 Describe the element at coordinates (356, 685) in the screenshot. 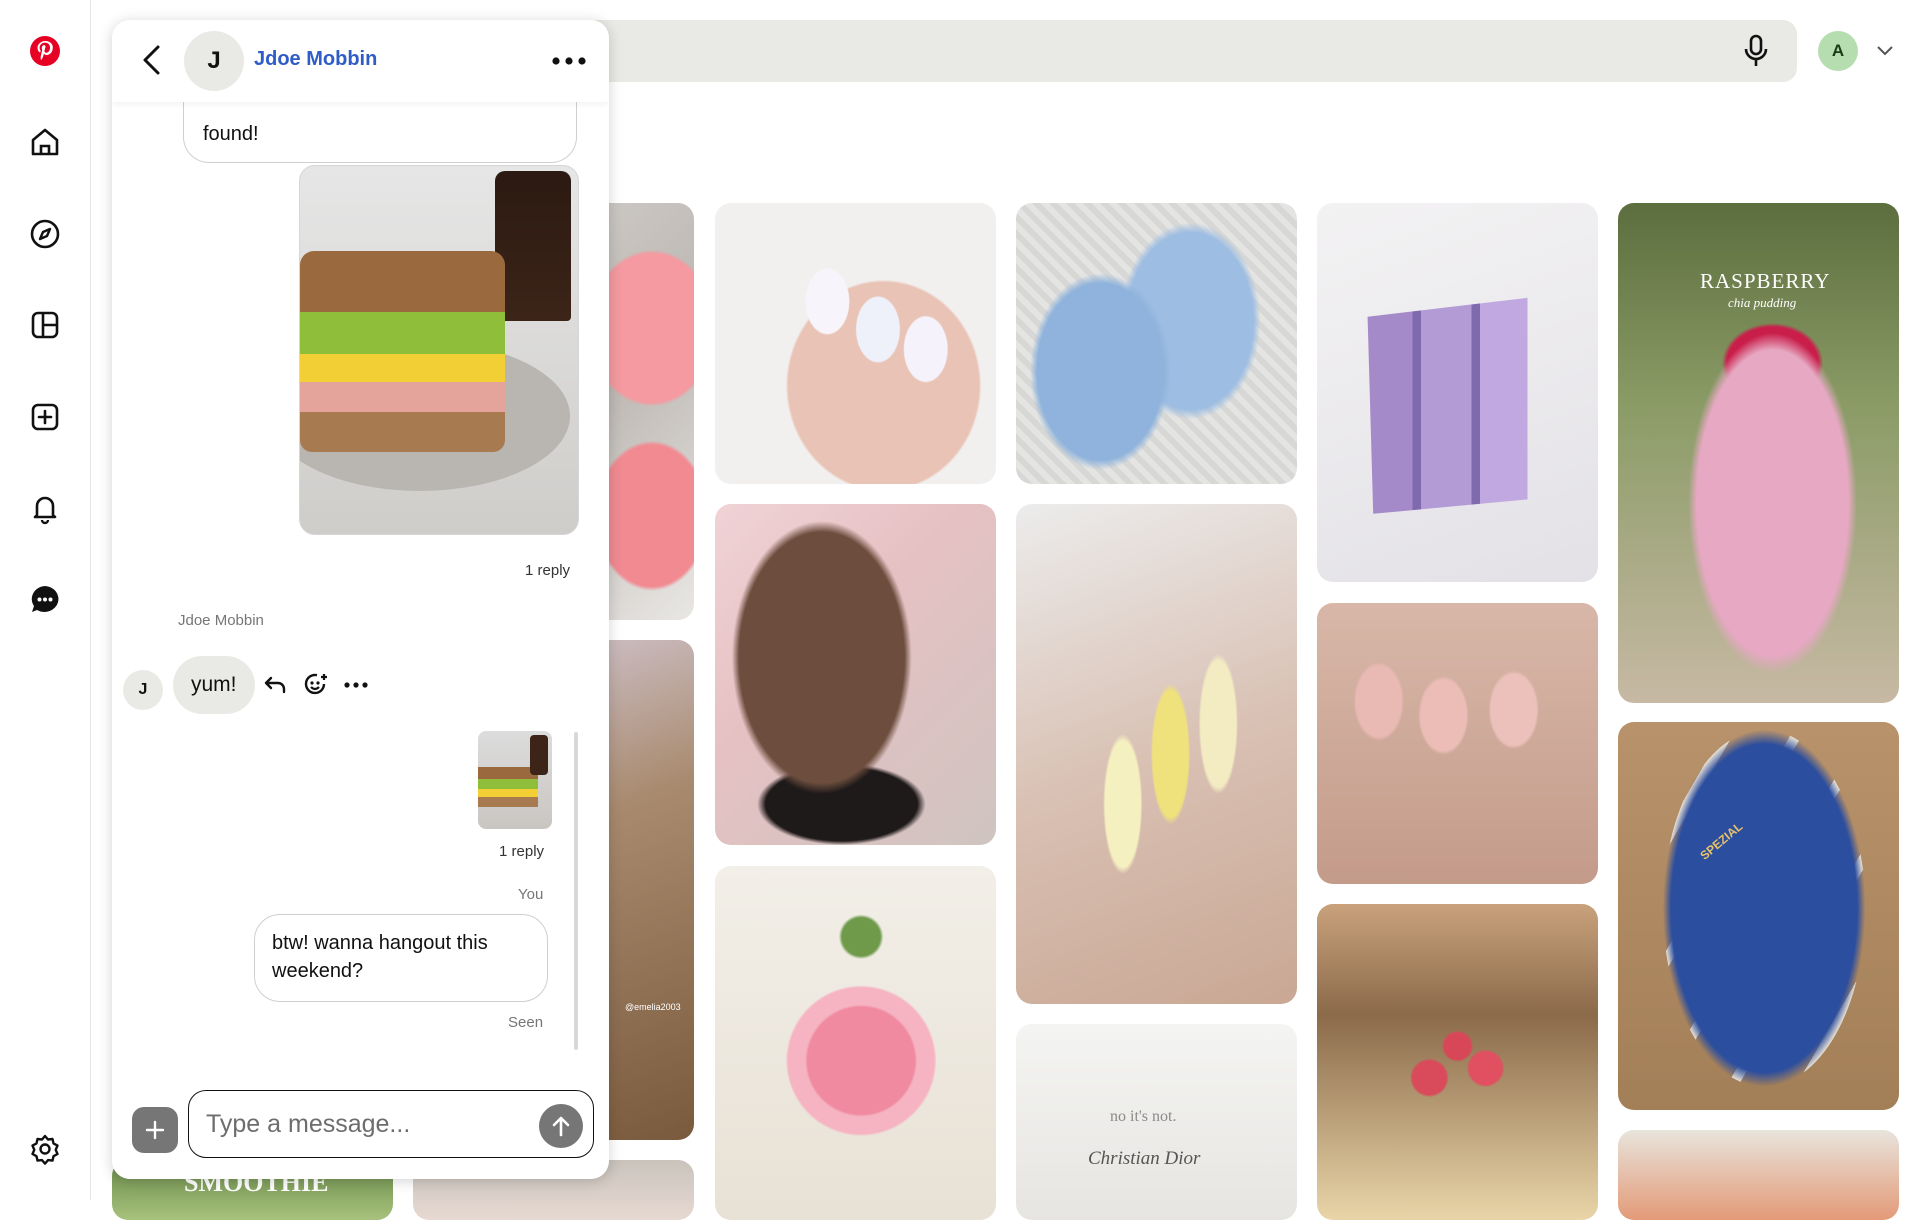

I see `more-actions-icon` at that location.